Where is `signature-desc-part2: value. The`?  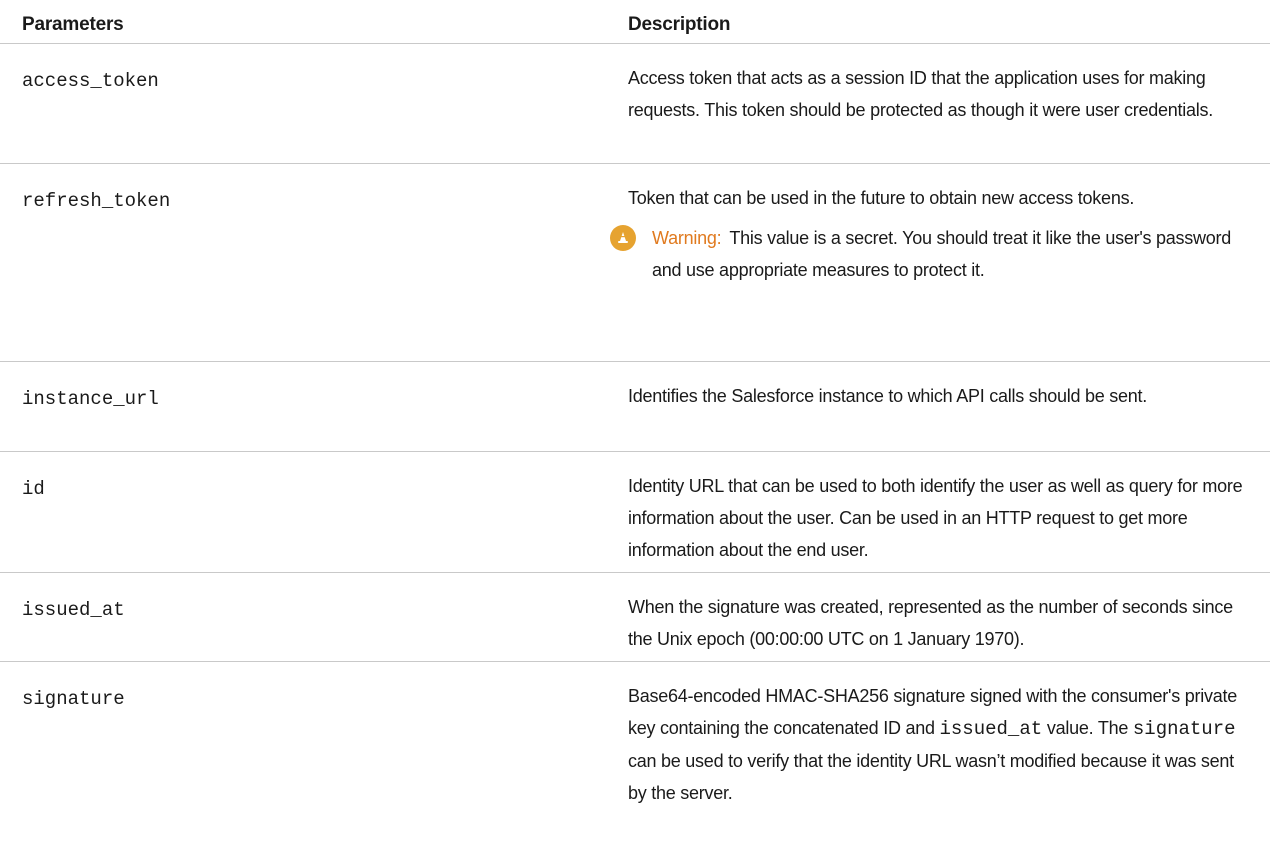
signature-desc-part2: value. The is located at coordinates (1087, 728).